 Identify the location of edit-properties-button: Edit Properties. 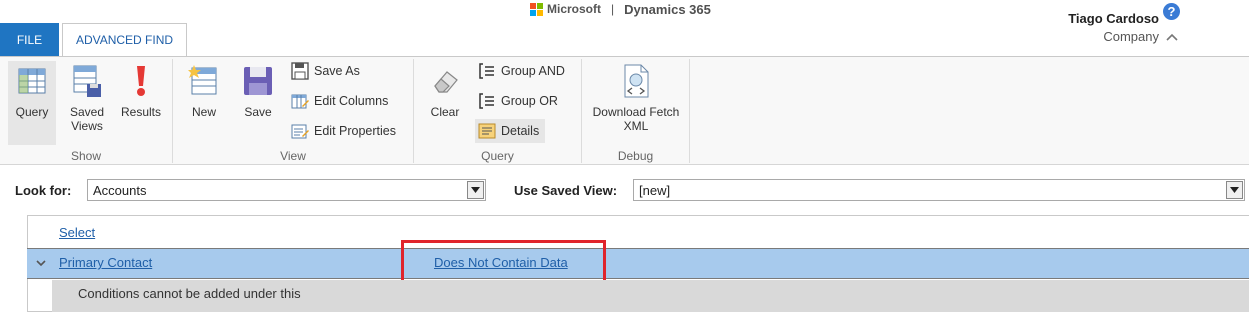
(343, 131).